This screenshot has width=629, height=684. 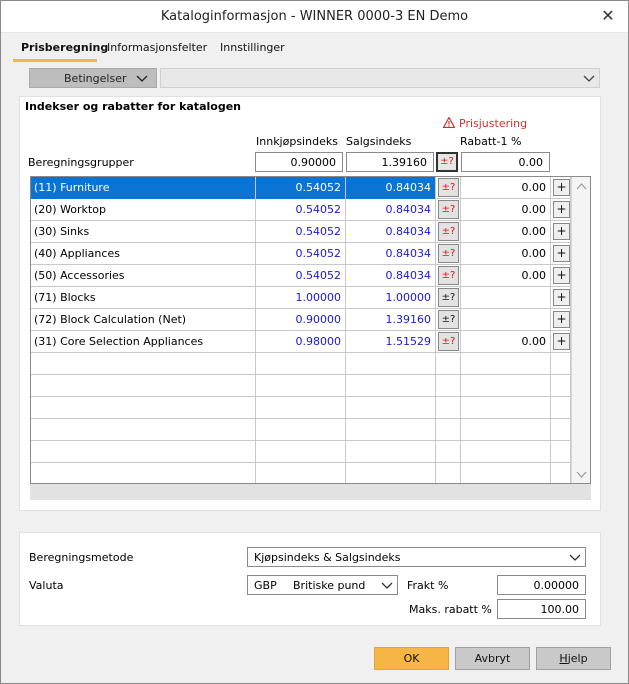 I want to click on tab-innstillinger: Innstillinger, so click(x=252, y=47).